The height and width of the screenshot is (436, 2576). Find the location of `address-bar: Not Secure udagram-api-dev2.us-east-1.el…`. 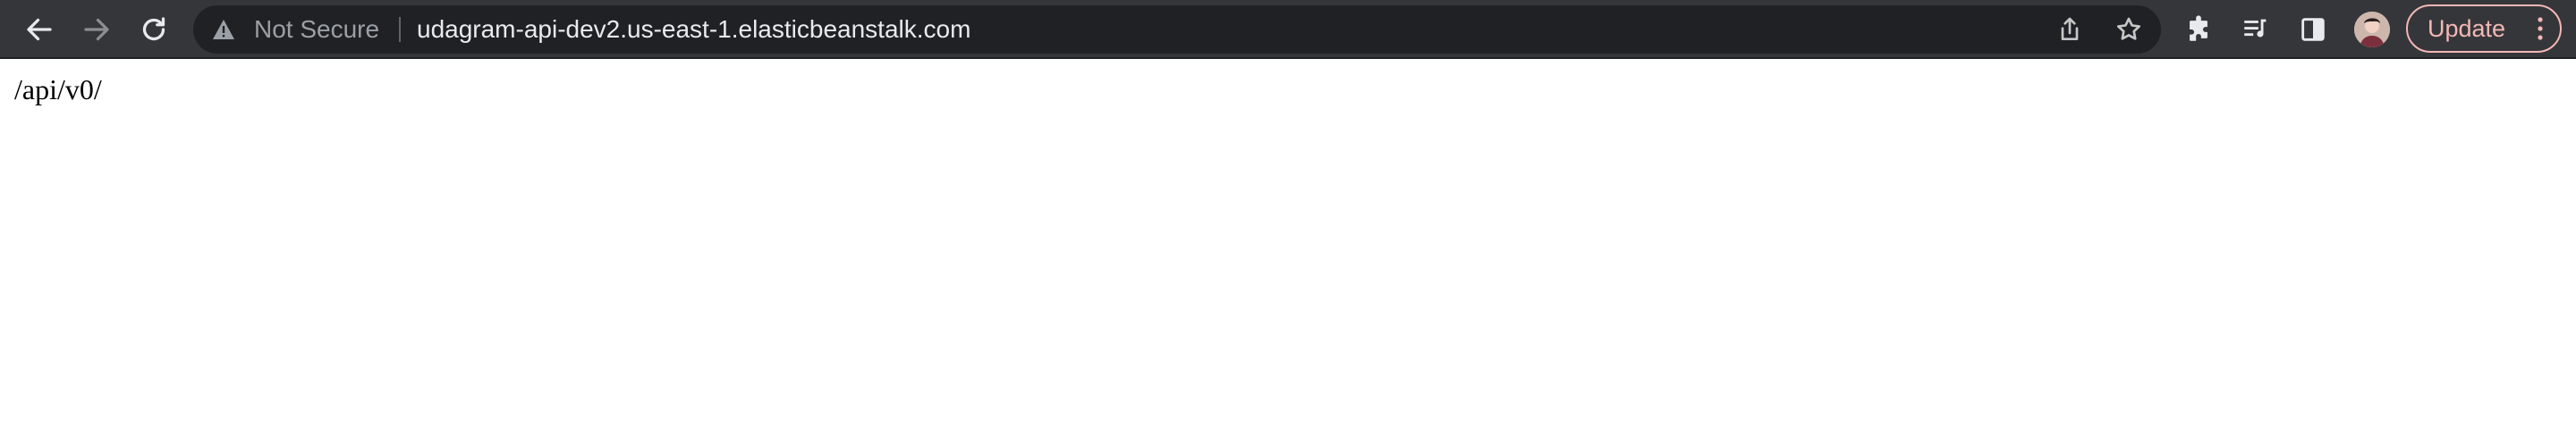

address-bar: Not Secure udagram-api-dev2.us-east-1.el… is located at coordinates (1177, 29).